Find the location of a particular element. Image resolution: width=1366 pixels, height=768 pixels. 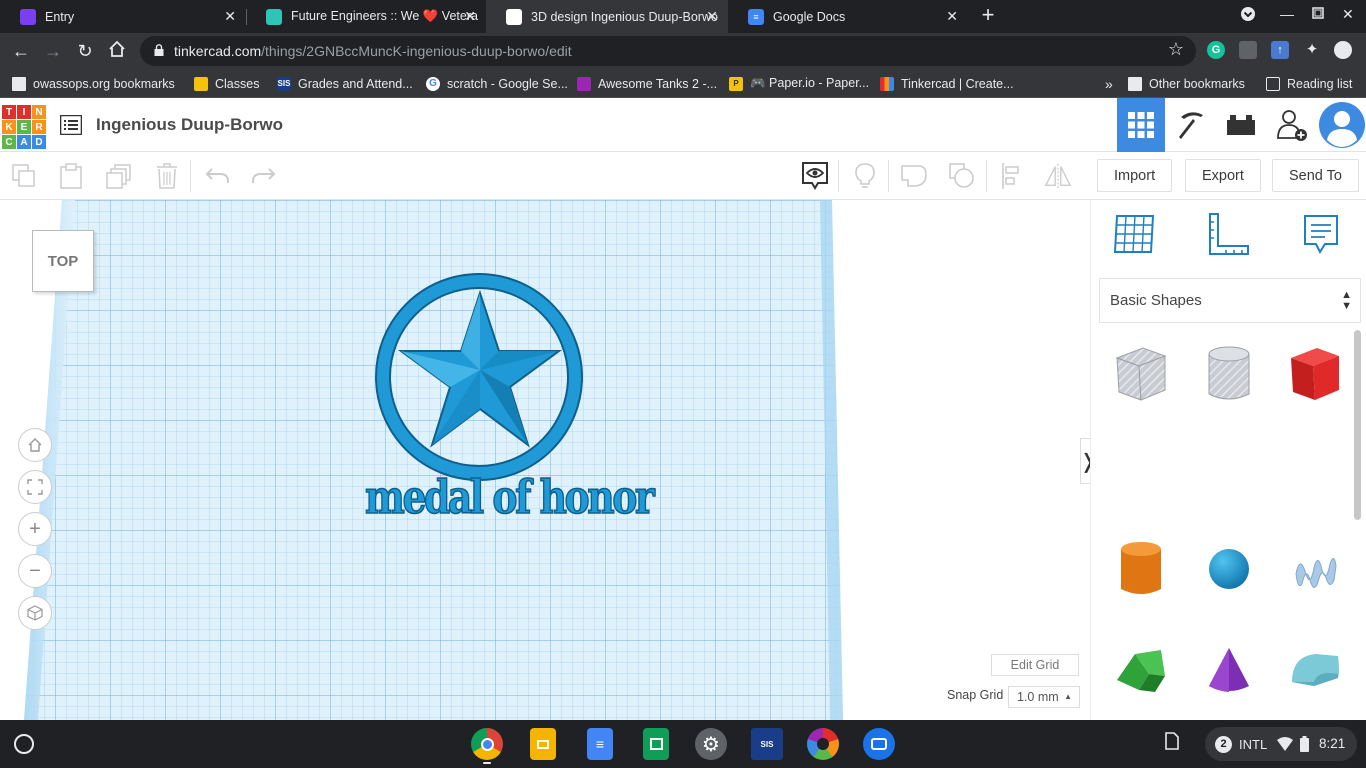

tab-title: Future Engineers :: We ❤️ Vetera is located at coordinates (384, 16).